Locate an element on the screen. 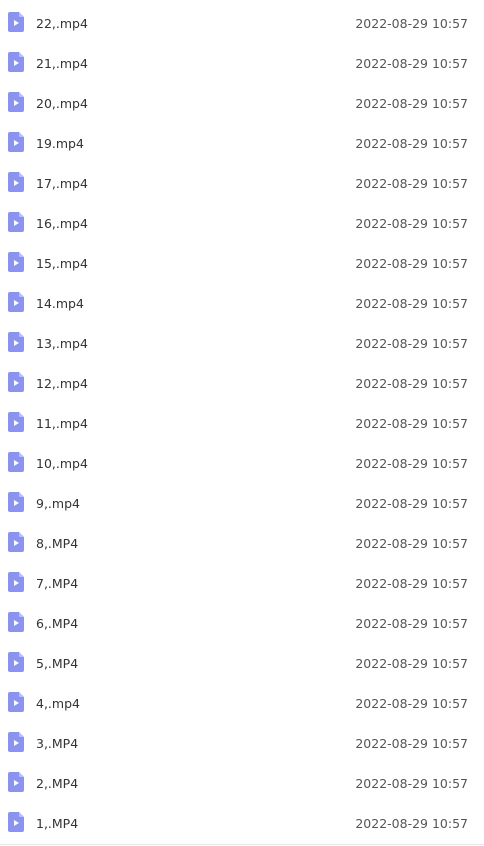 This screenshot has height=846, width=484. file-row: 22,.mp4 2022-08-29 10:57 is located at coordinates (242, 20).